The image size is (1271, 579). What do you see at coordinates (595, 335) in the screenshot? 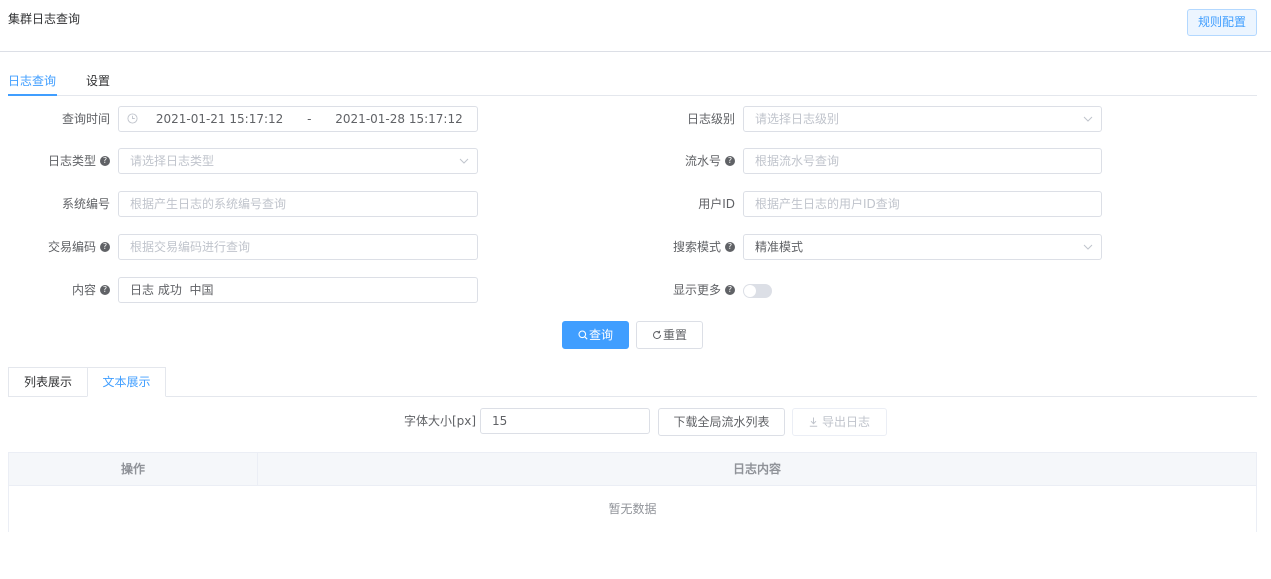
I see `query-button: 查询` at bounding box center [595, 335].